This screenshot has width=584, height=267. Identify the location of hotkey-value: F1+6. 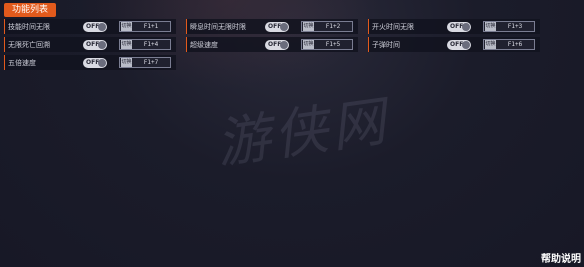
(515, 44).